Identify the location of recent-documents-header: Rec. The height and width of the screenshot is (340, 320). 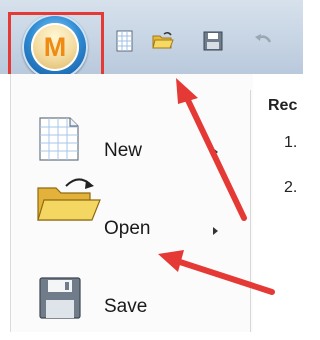
(283, 105).